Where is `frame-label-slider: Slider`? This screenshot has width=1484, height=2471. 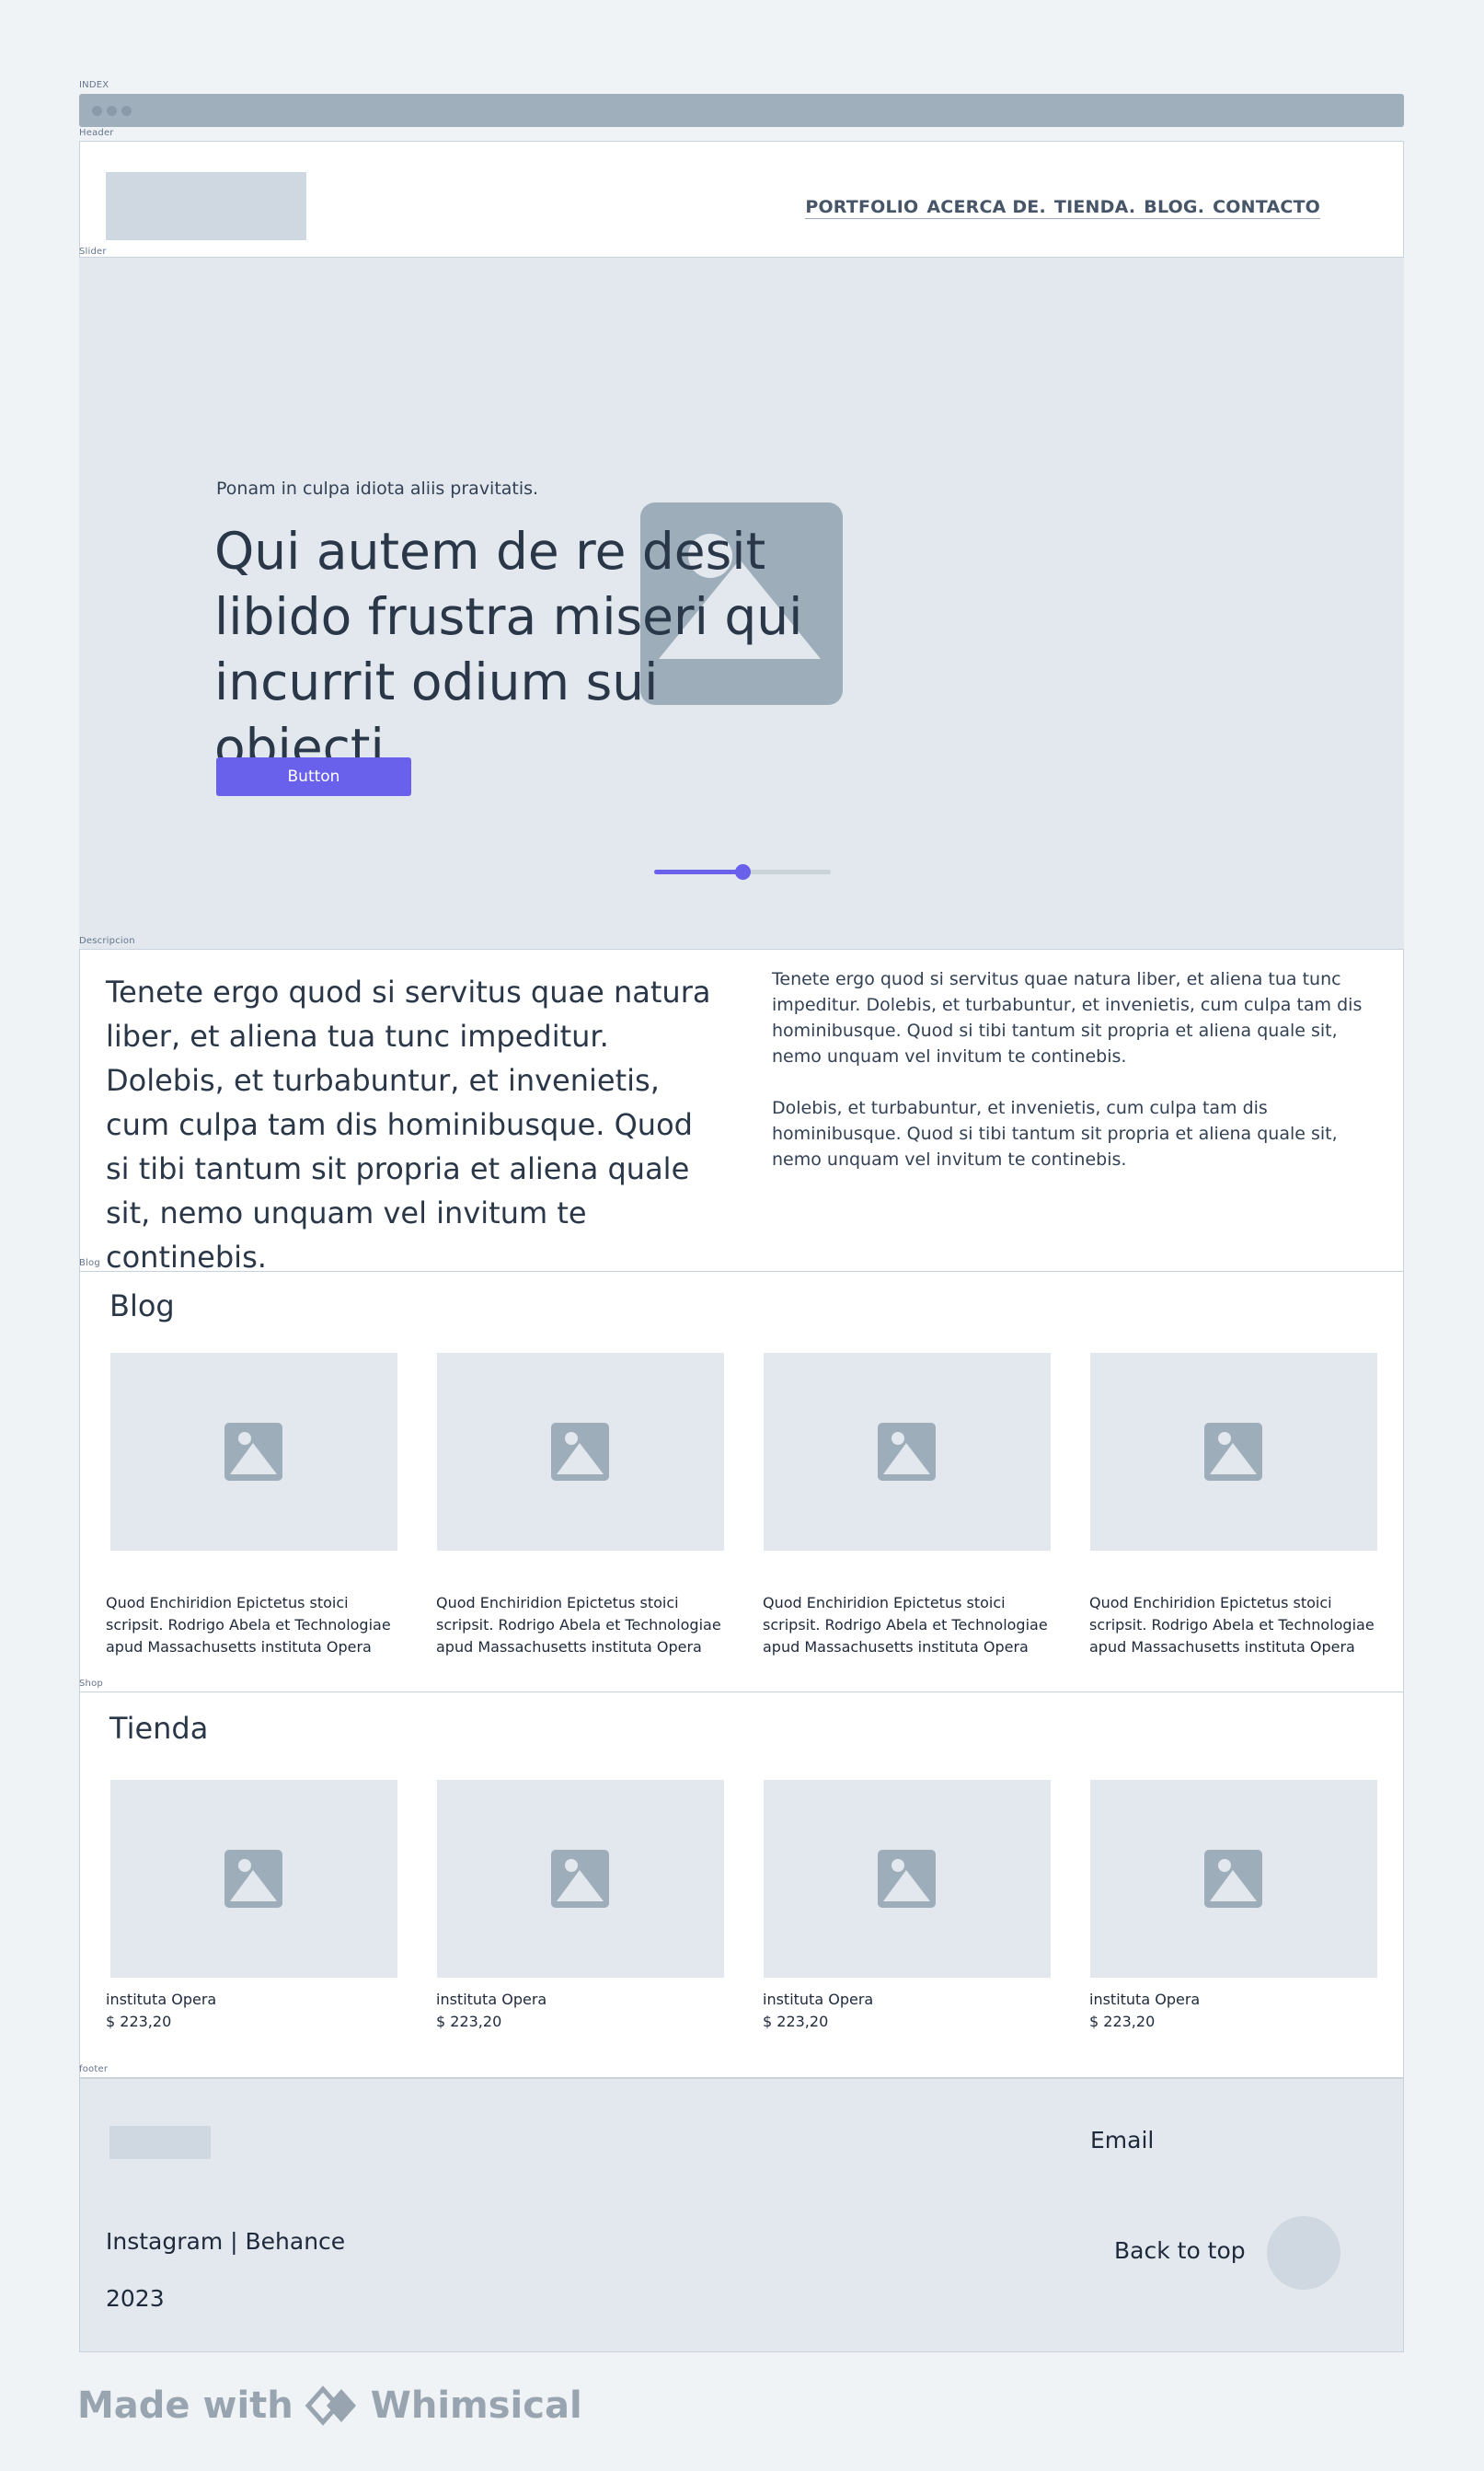
frame-label-slider: Slider is located at coordinates (93, 252).